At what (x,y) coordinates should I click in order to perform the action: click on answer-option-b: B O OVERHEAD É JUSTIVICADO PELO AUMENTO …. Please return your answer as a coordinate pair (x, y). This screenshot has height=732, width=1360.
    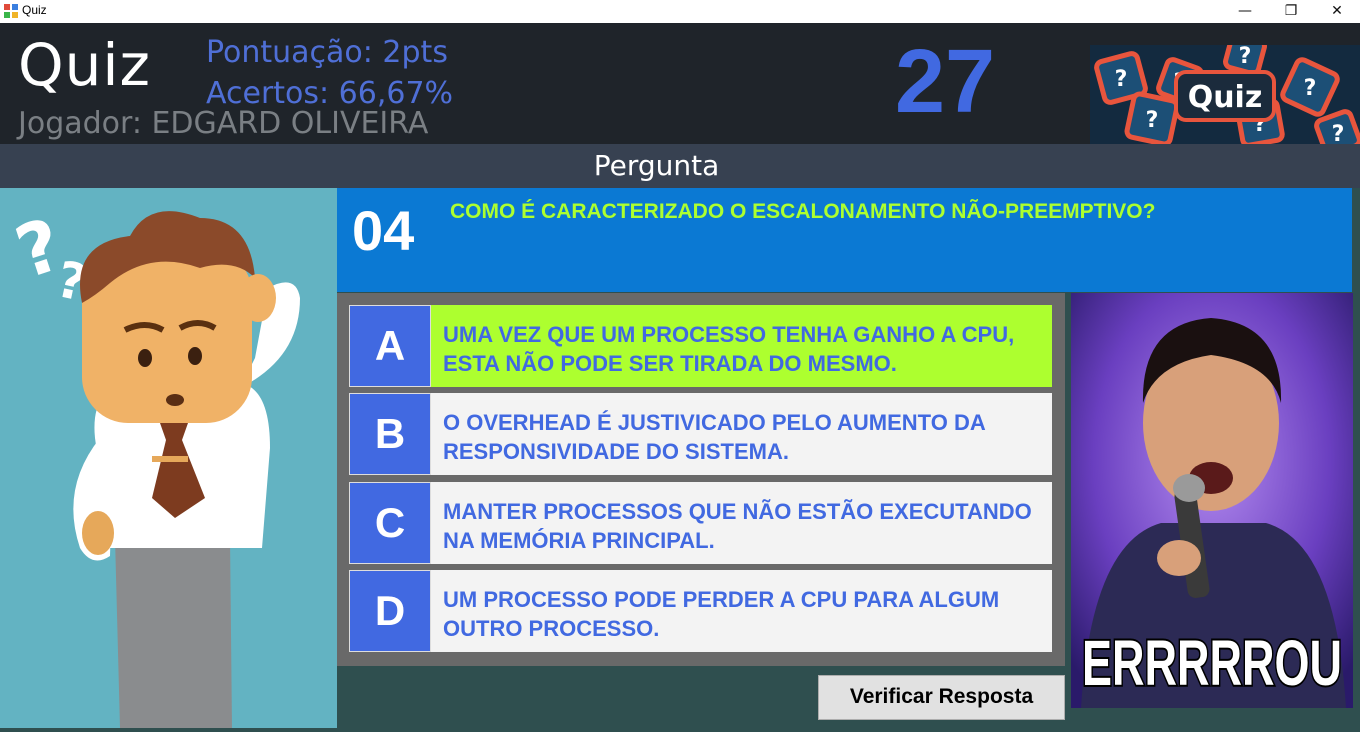
    Looking at the image, I should click on (700, 434).